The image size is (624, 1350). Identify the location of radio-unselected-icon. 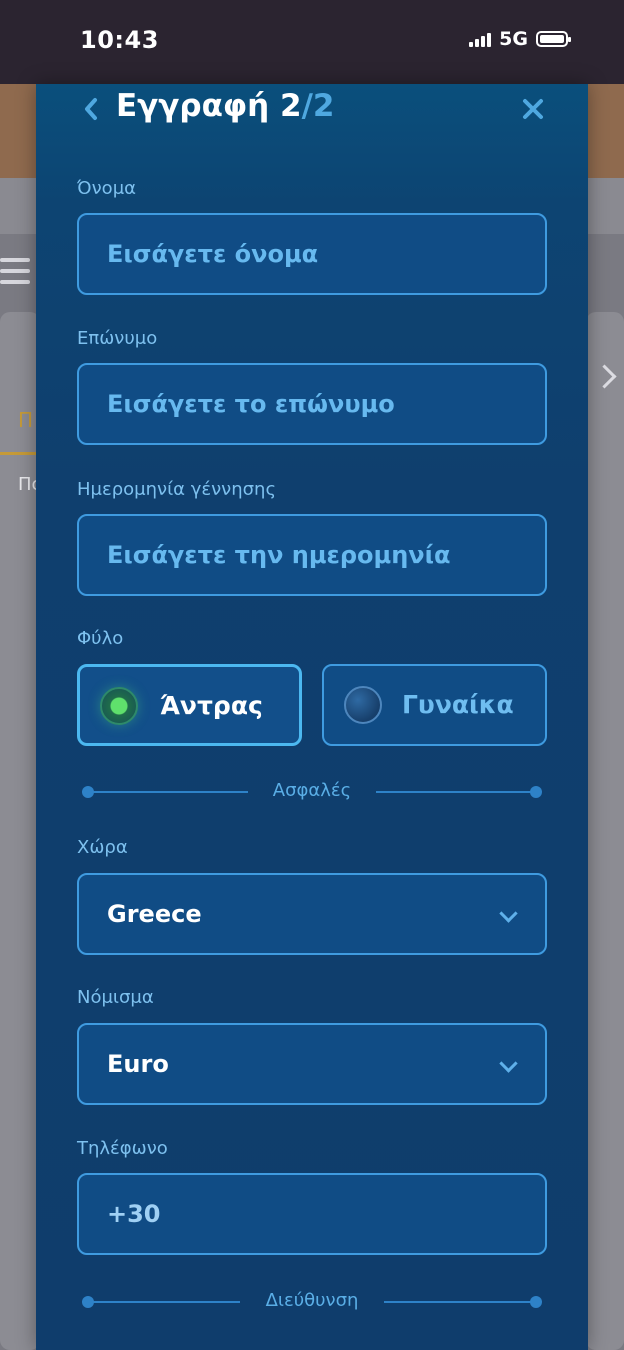
(363, 705).